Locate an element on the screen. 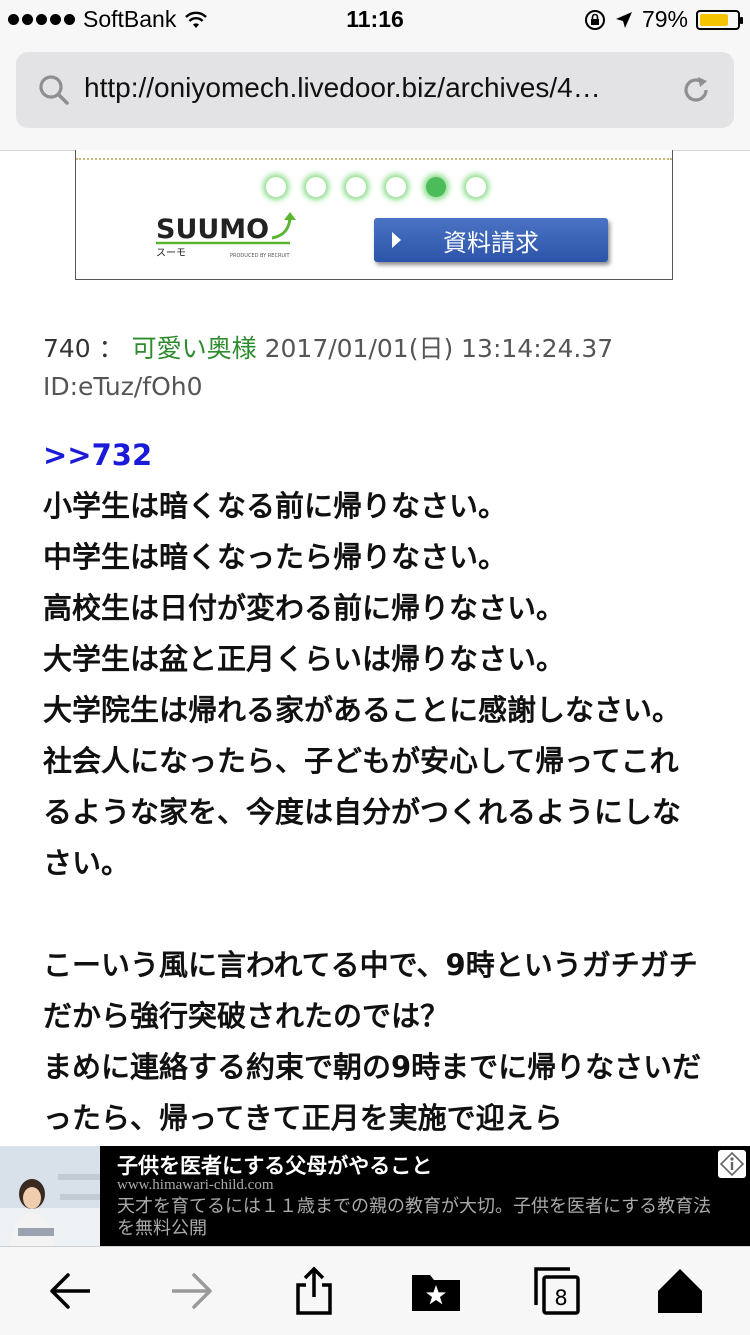 Image resolution: width=750 pixels, height=1335 pixels. poster-name: 可愛い奥様 is located at coordinates (194, 348).